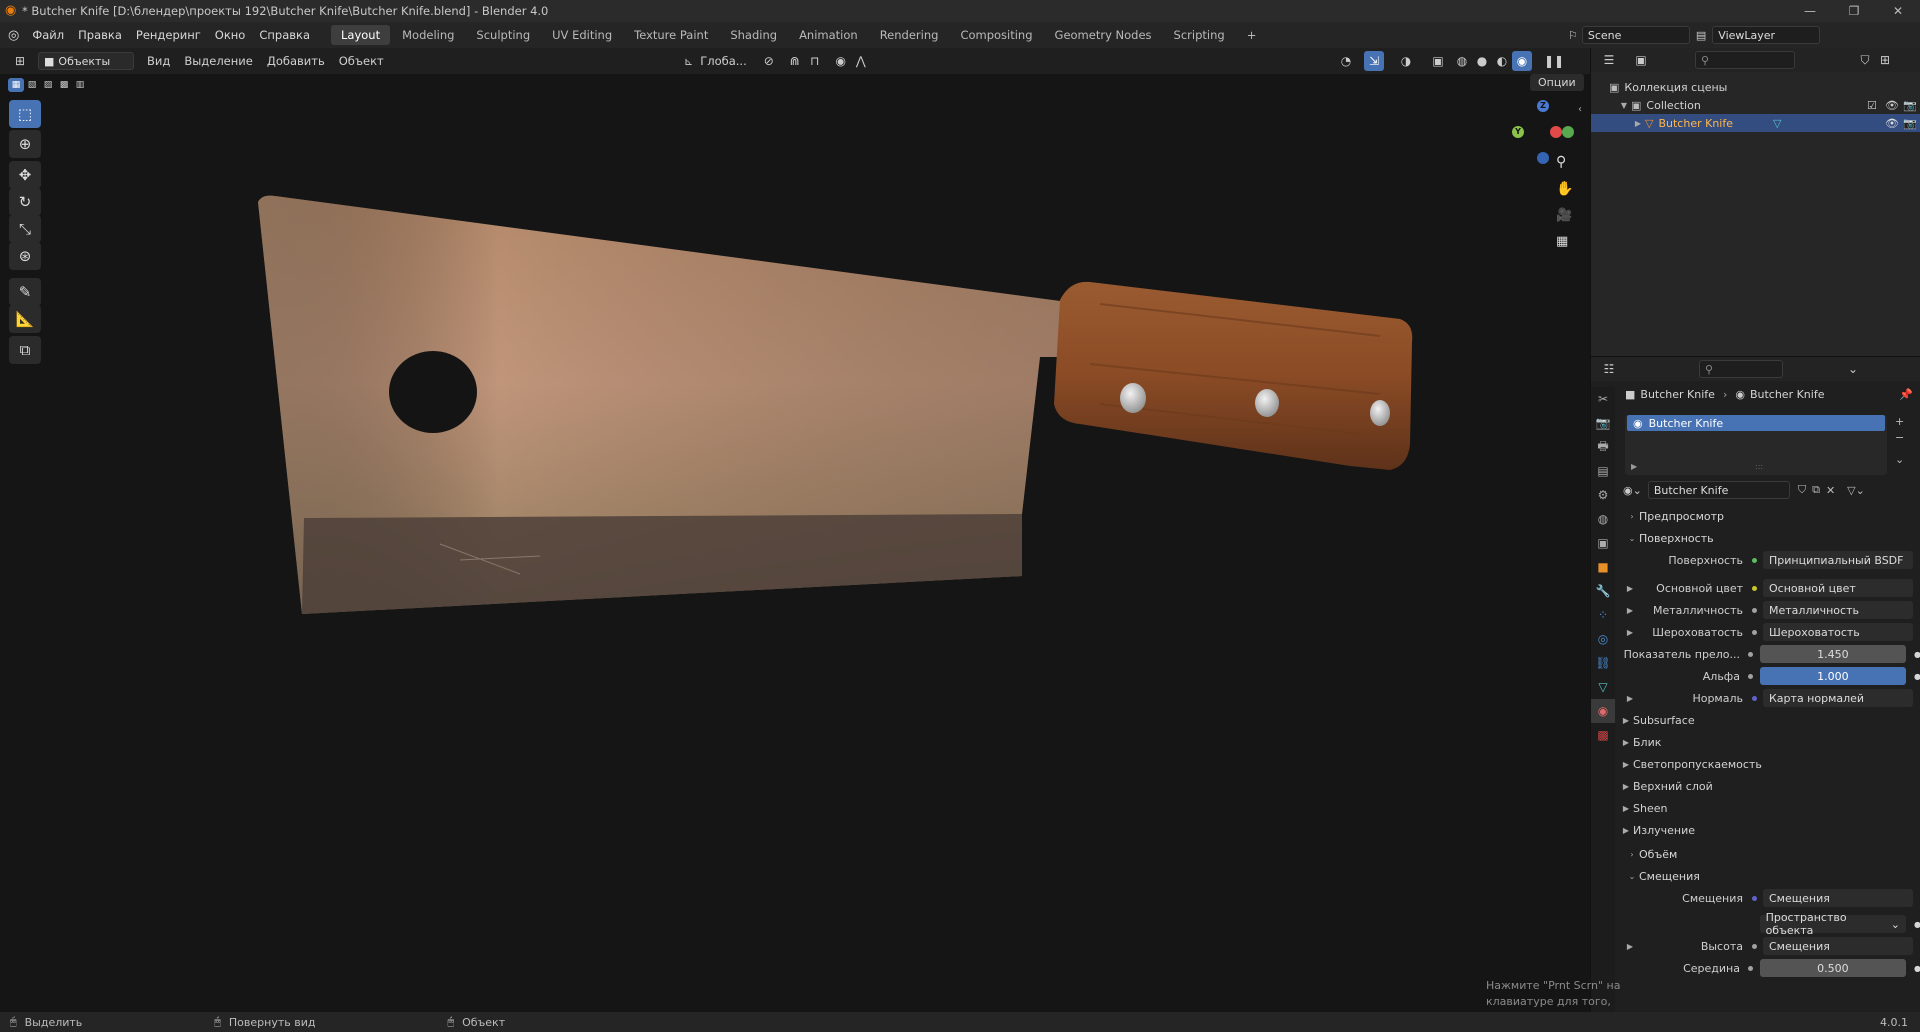 The image size is (1920, 1032). I want to click on perspective-grid-icon: ▦, so click(1562, 241).